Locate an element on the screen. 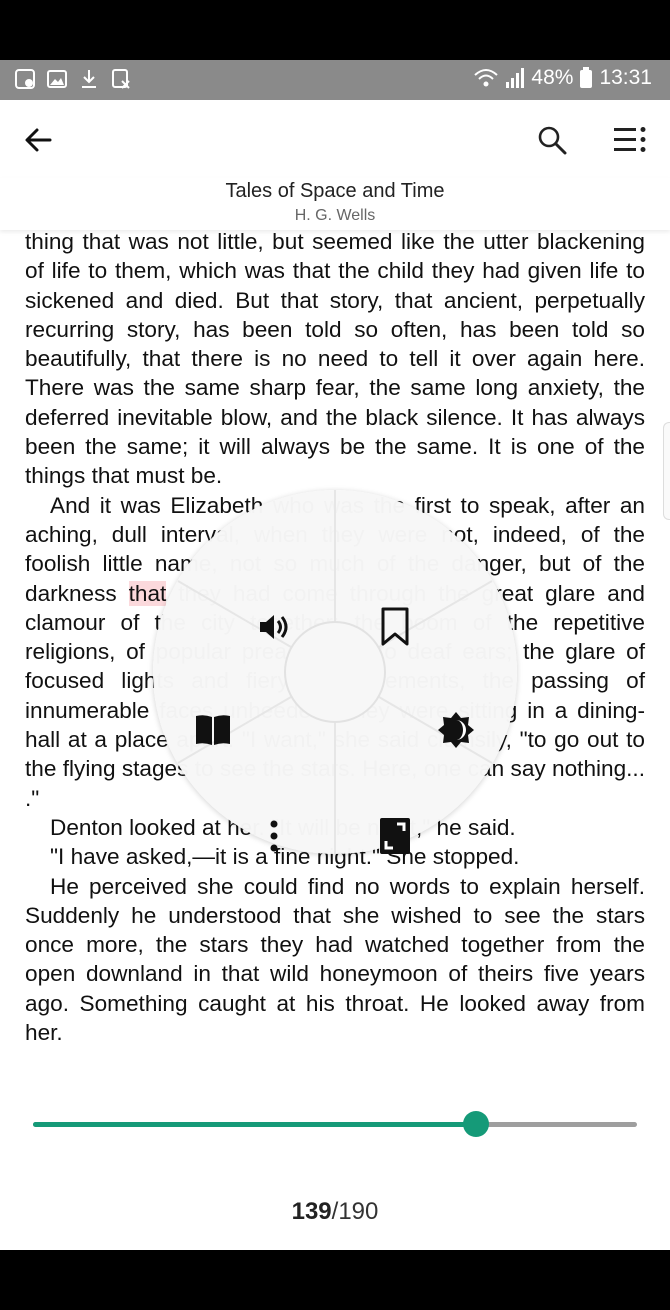  fullscreen-icon is located at coordinates (395, 836).